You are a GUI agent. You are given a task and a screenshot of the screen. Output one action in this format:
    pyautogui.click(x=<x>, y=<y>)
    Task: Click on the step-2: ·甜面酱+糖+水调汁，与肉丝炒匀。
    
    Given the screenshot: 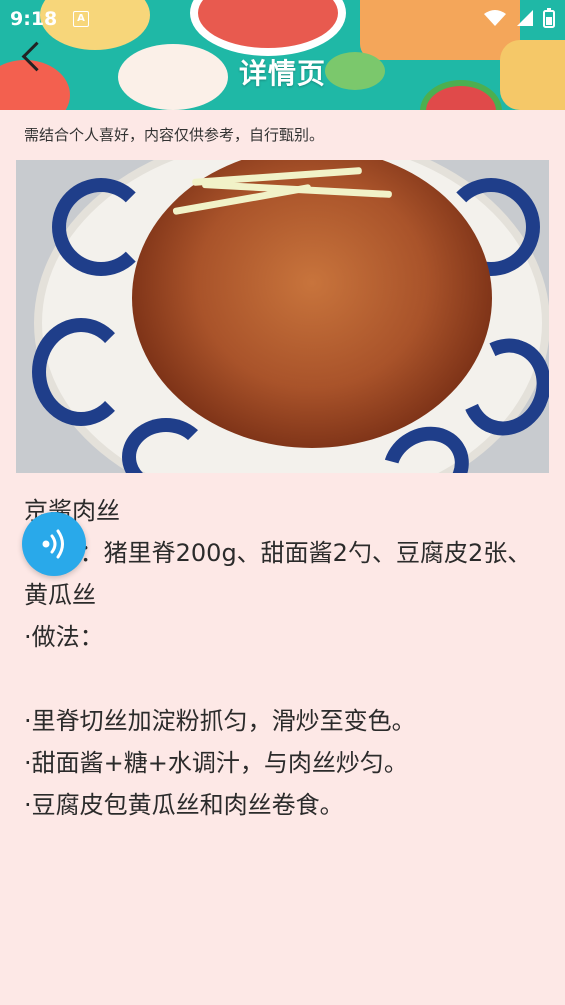 What is the action you would take?
    pyautogui.click(x=216, y=763)
    